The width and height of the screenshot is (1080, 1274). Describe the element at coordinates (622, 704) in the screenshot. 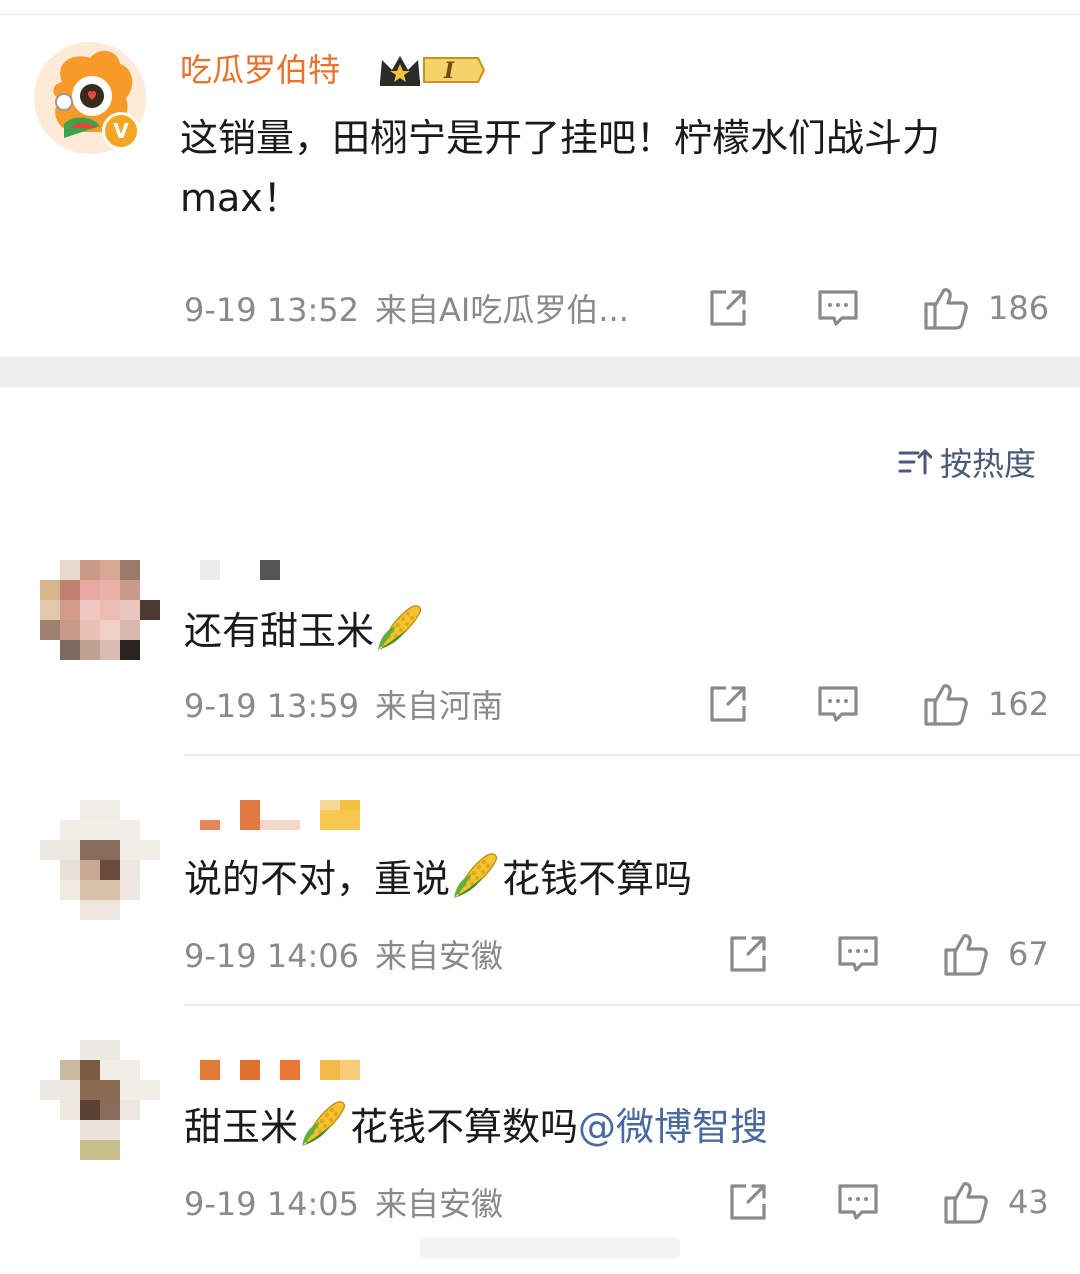

I see `comment-meta: 9-19 13:59 来自河南 162` at that location.